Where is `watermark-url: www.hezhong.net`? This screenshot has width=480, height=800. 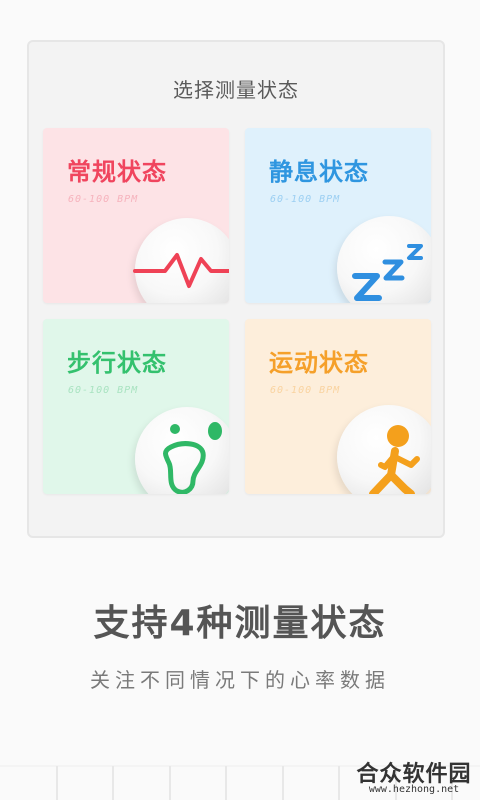 watermark-url: www.hezhong.net is located at coordinates (414, 789).